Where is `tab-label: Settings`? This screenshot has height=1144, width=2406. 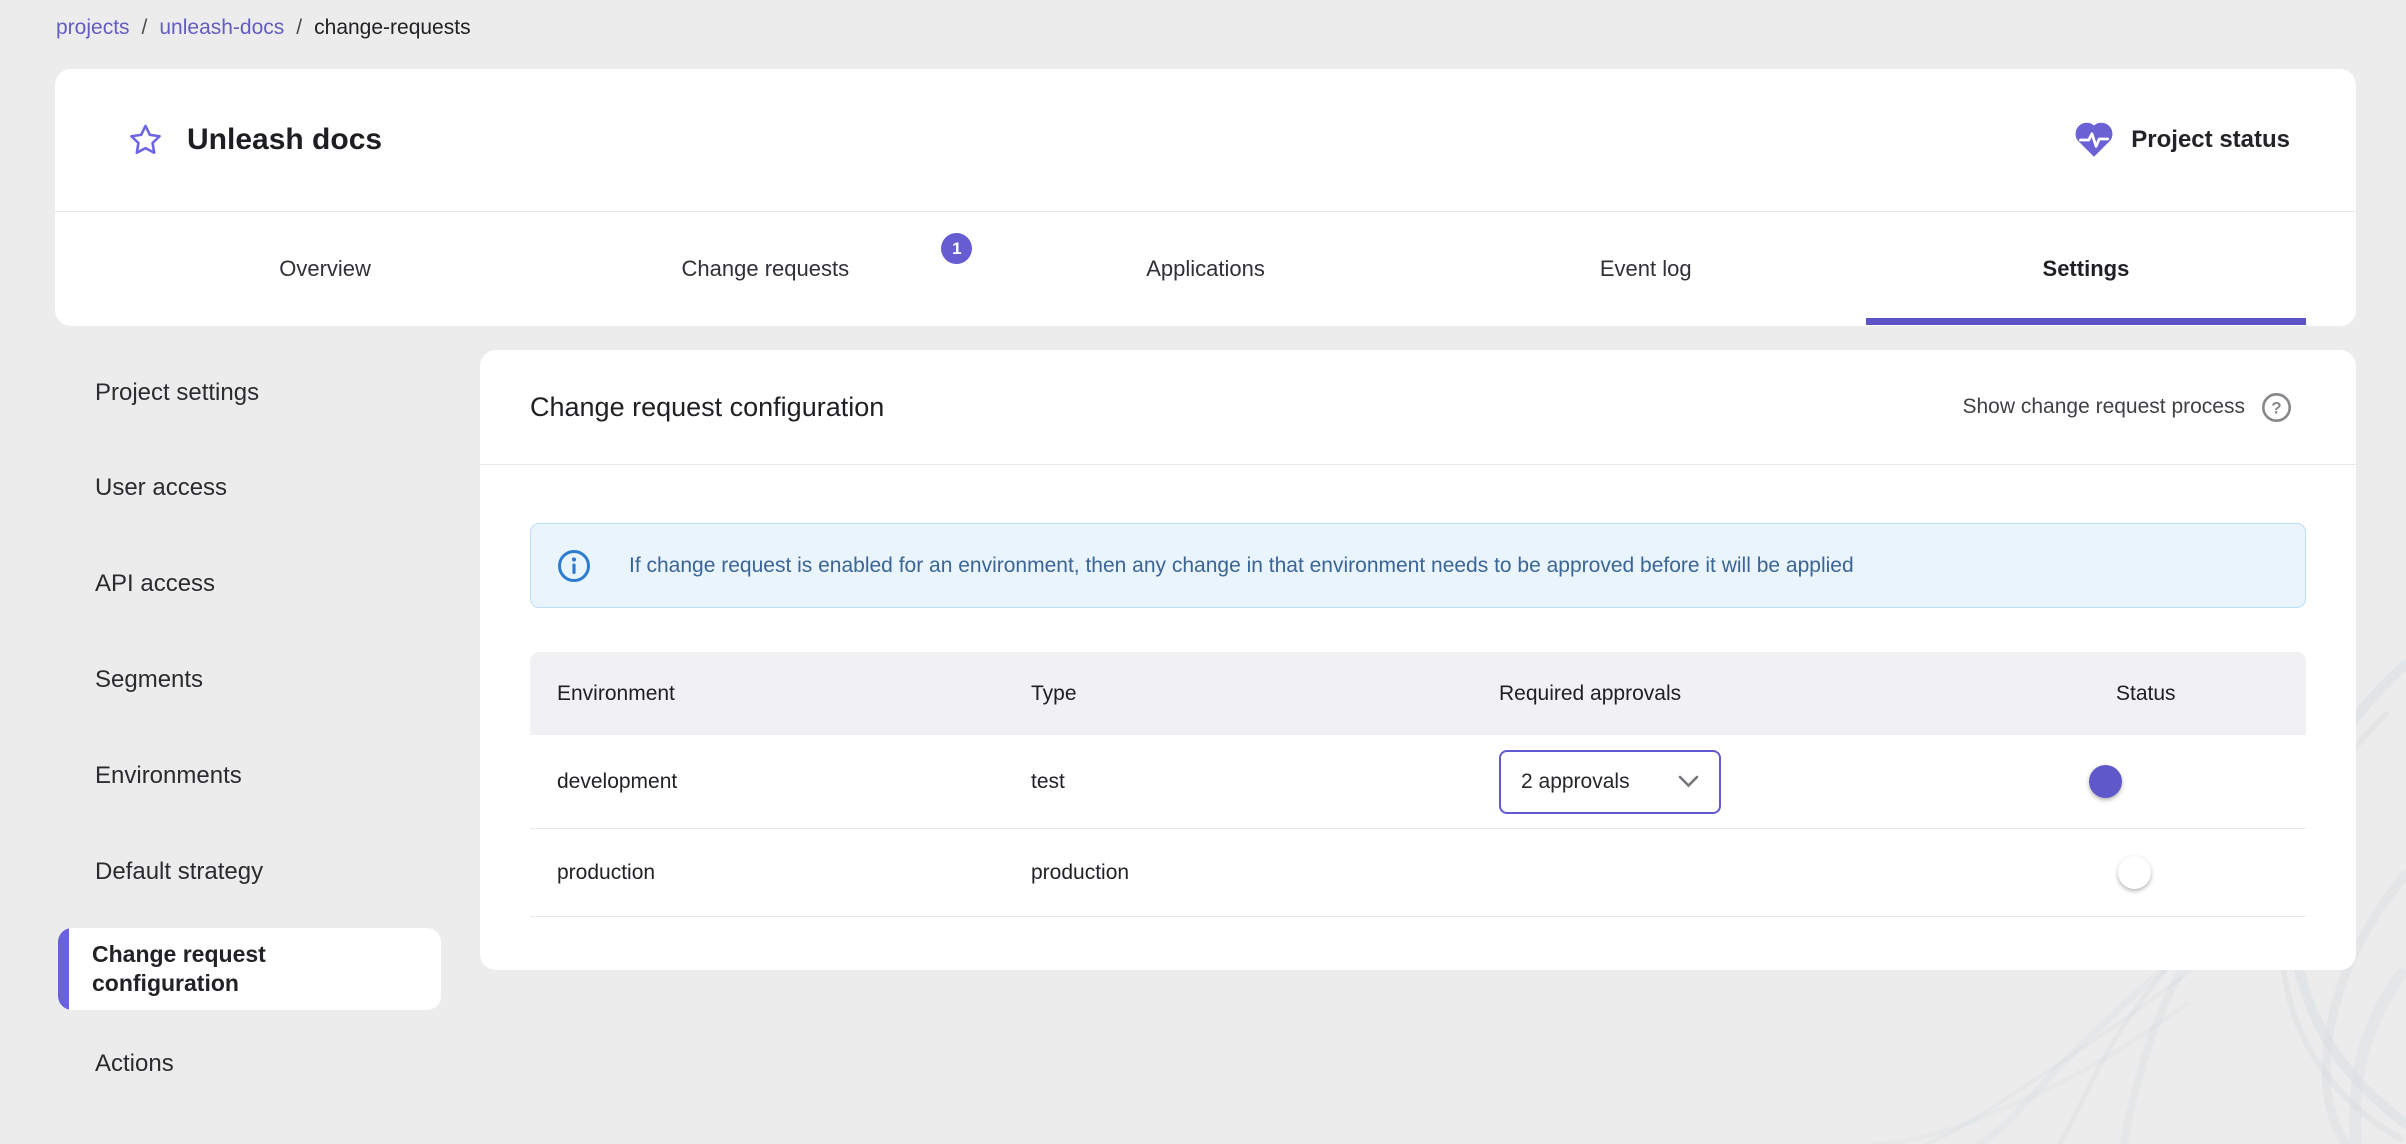
tab-label: Settings is located at coordinates (2086, 268).